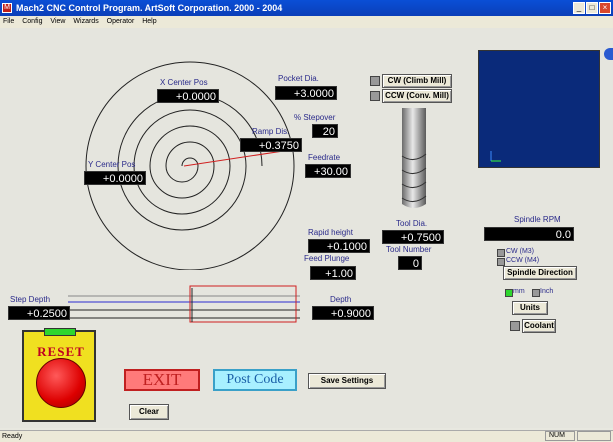  What do you see at coordinates (375, 96) in the screenshot?
I see `ccw-conv-led` at bounding box center [375, 96].